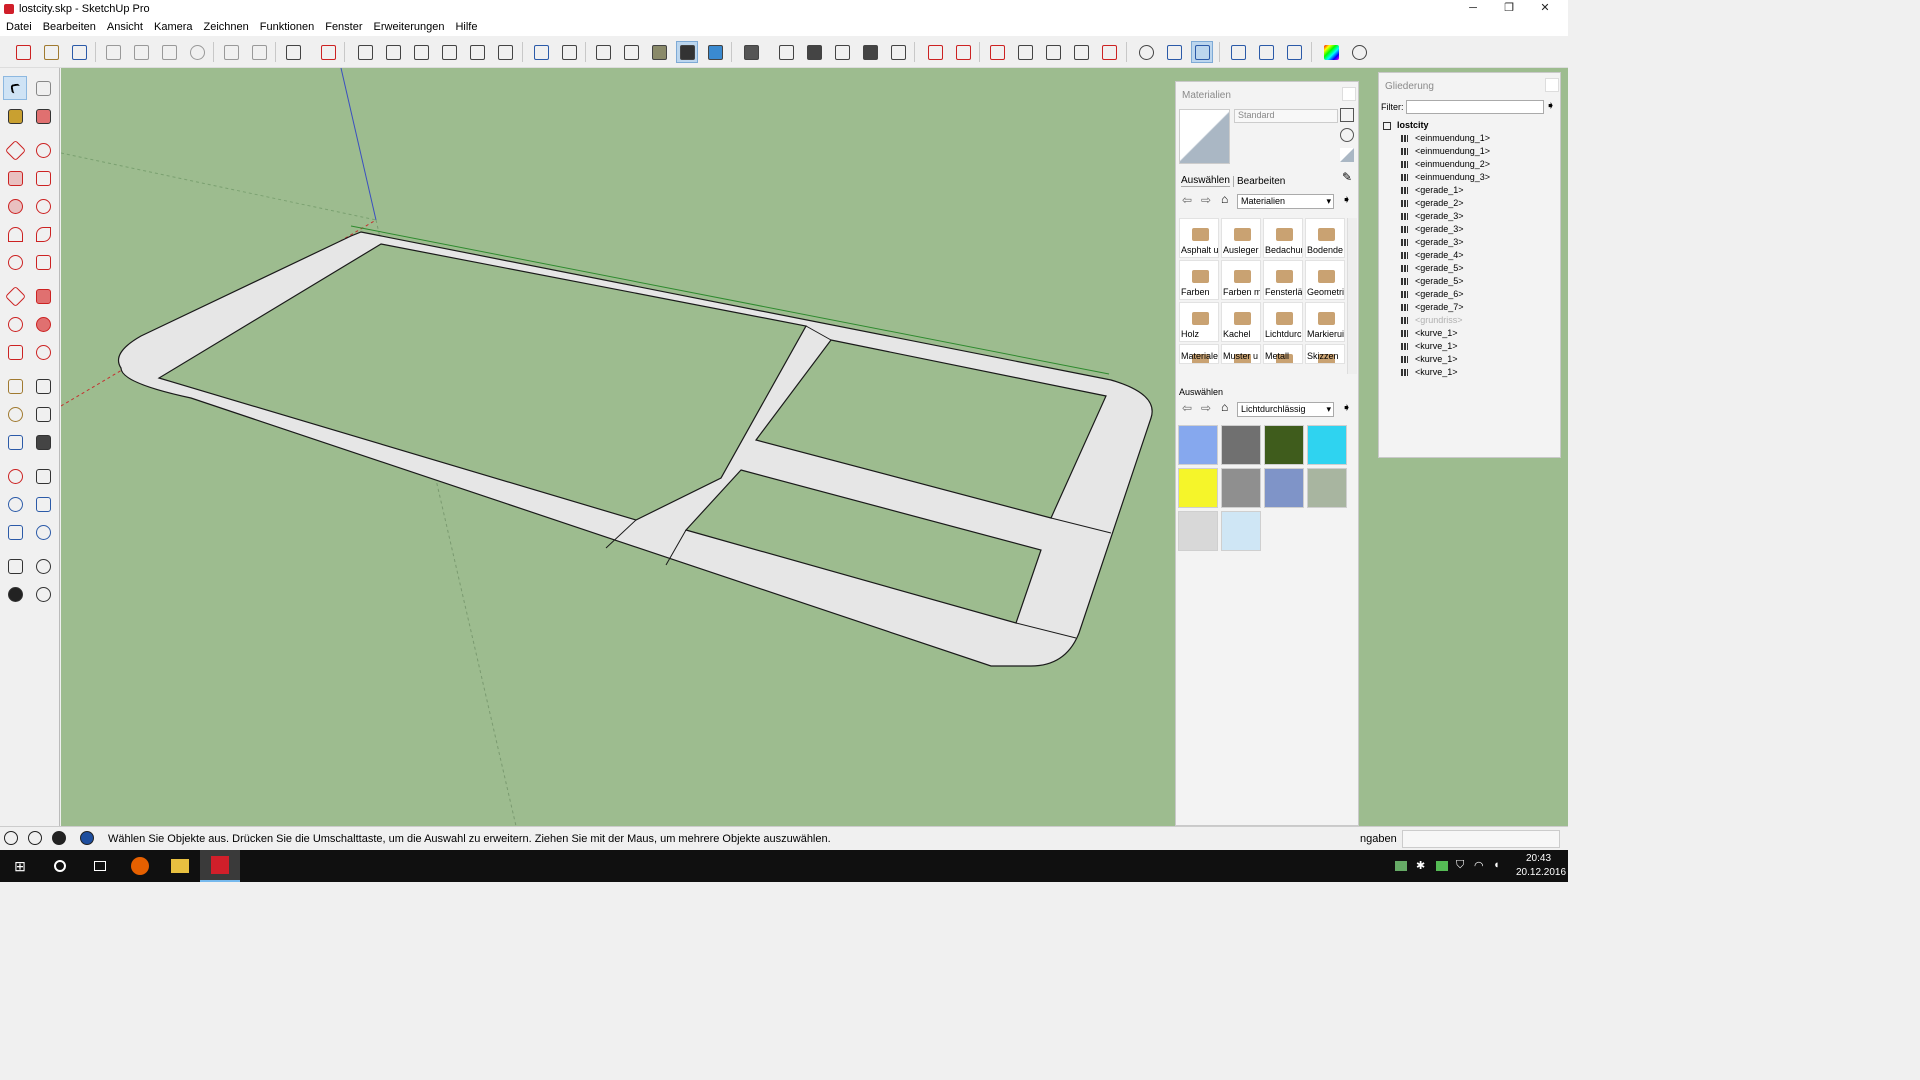 This screenshot has width=1920, height=1080. What do you see at coordinates (365, 52) in the screenshot?
I see `iso-view-icon` at bounding box center [365, 52].